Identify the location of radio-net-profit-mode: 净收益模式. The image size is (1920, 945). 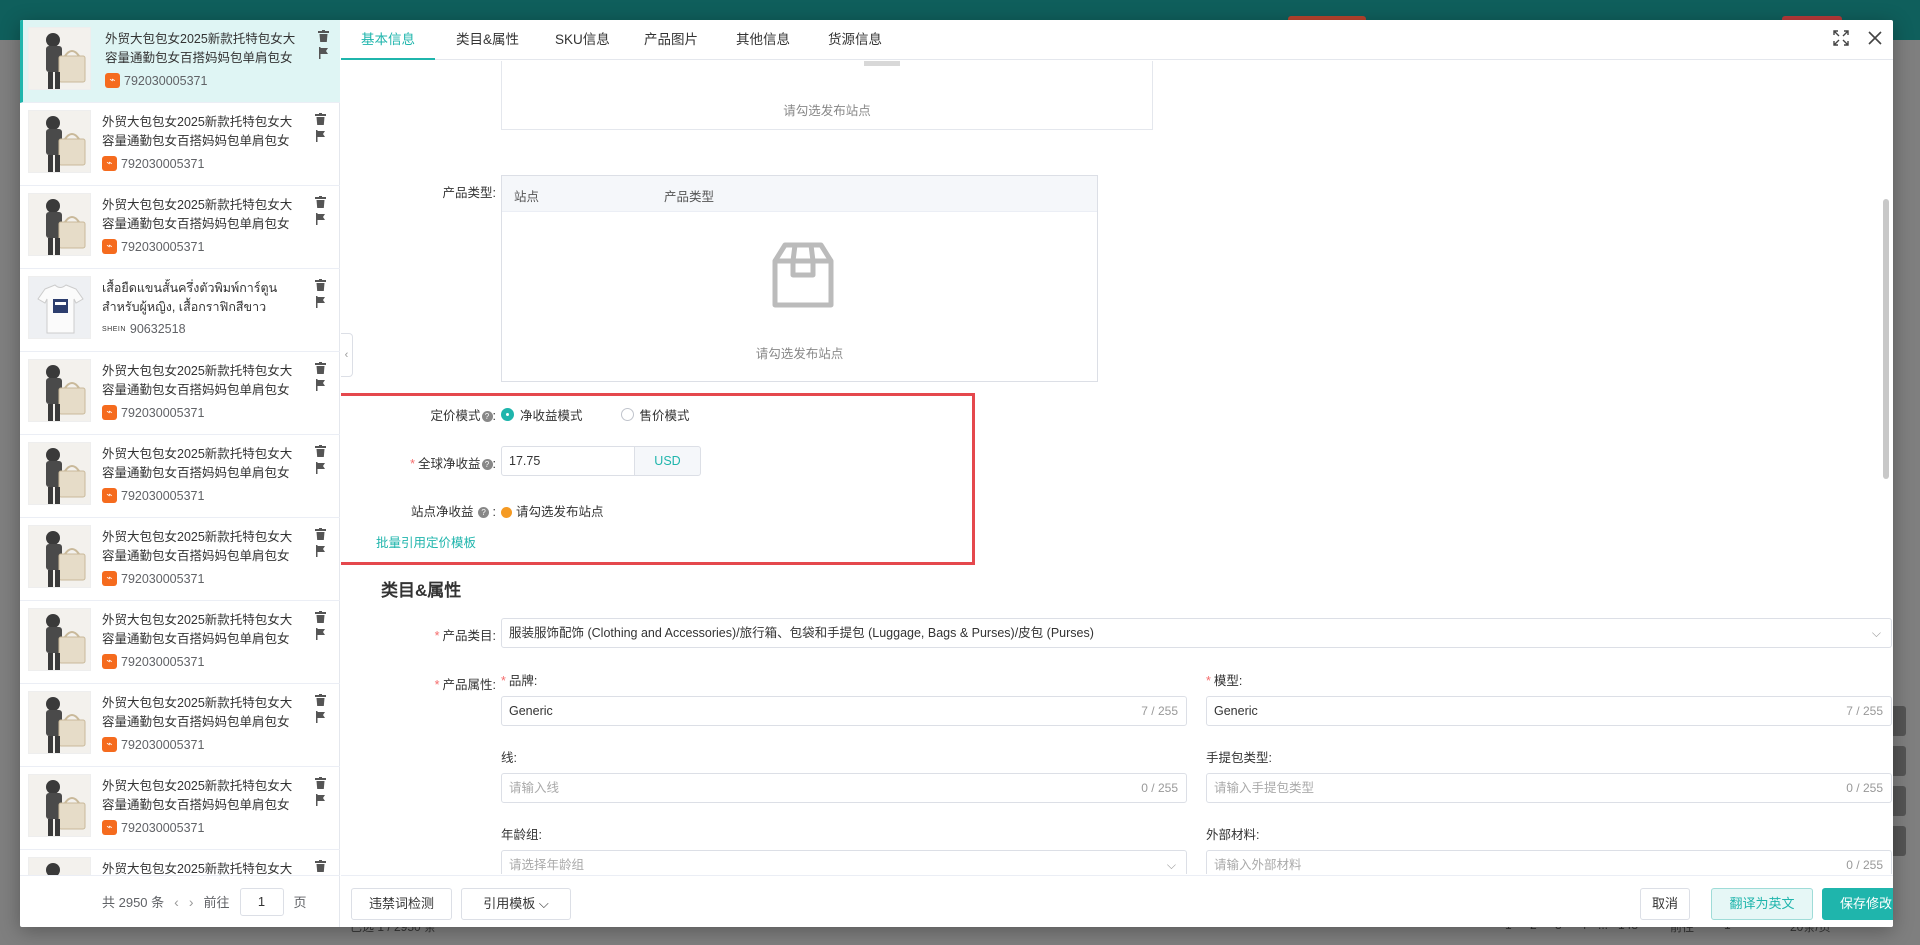
(542, 414).